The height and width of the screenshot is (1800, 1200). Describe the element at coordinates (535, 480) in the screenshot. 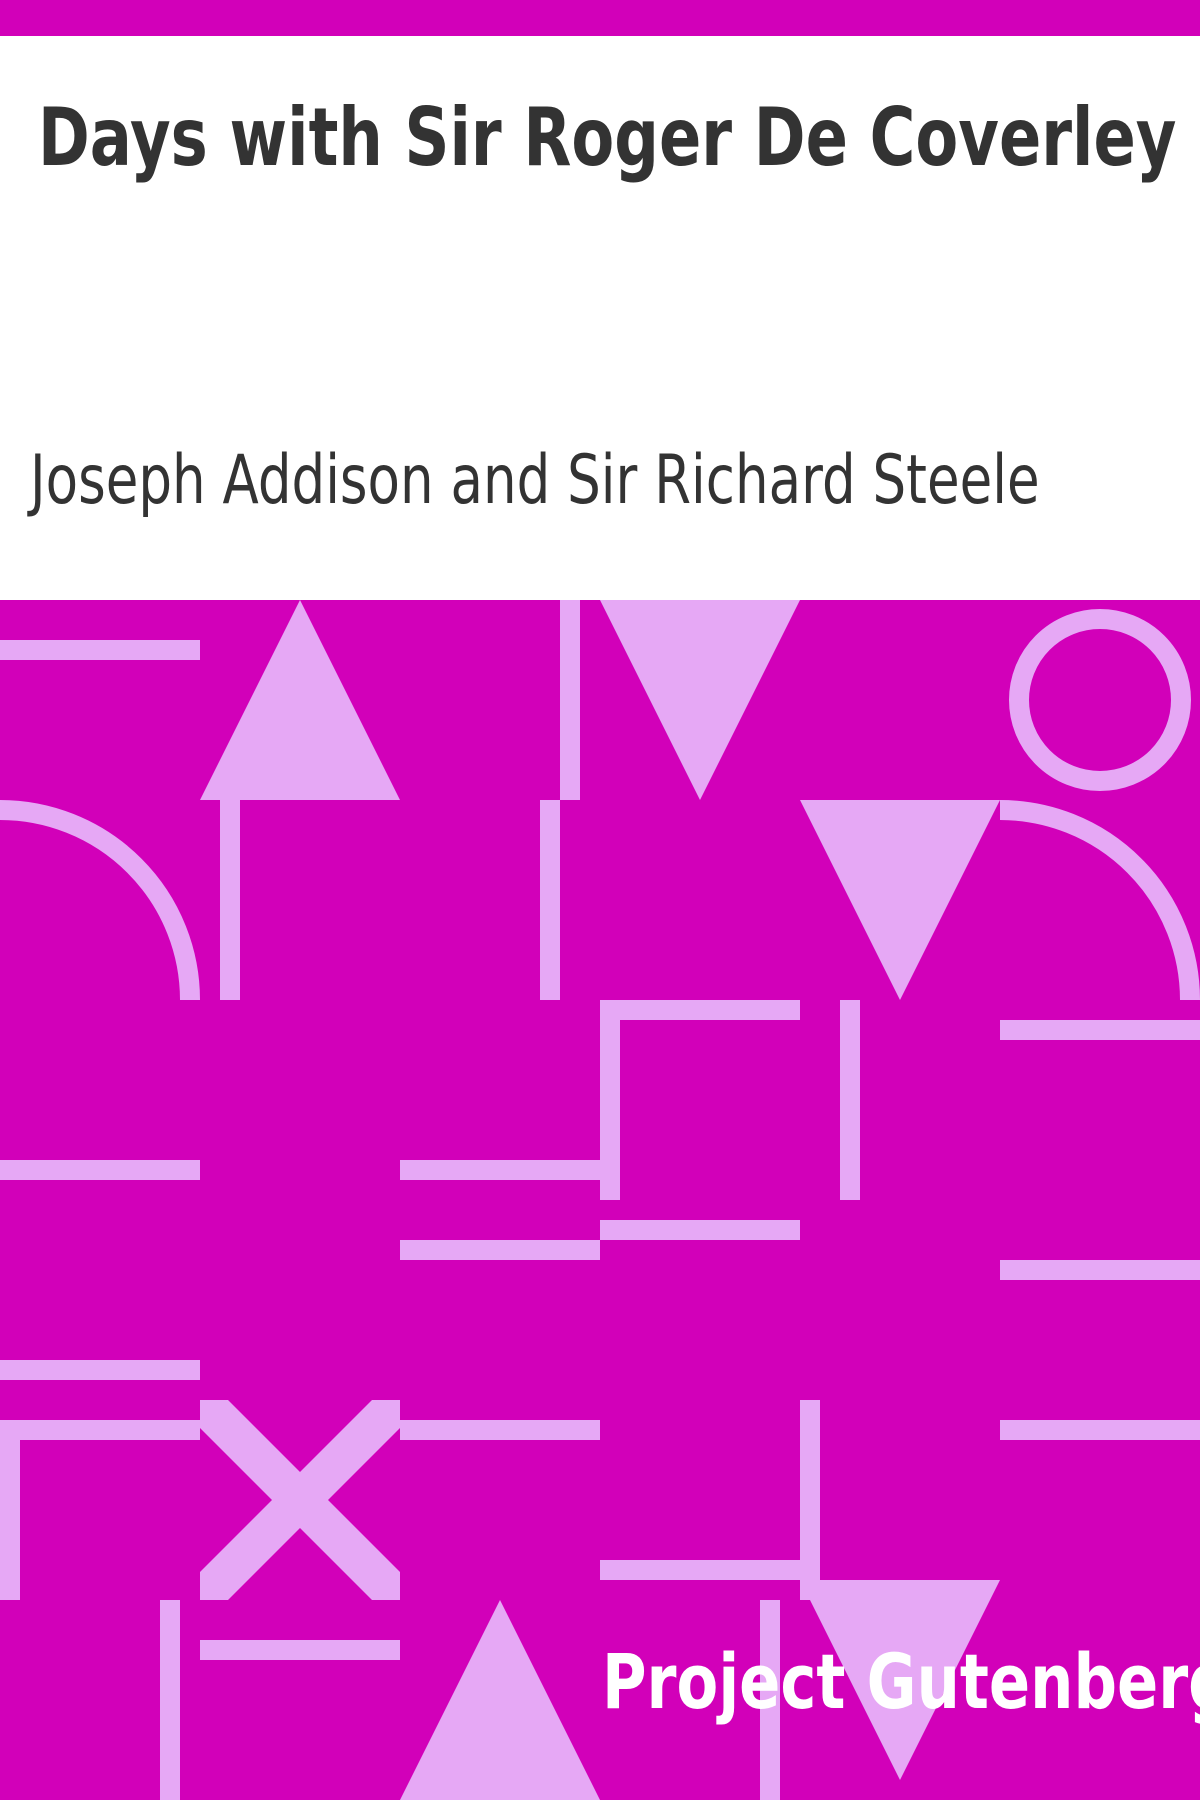

I see `book-author: Joseph Addison and Sir Richard Steele` at that location.